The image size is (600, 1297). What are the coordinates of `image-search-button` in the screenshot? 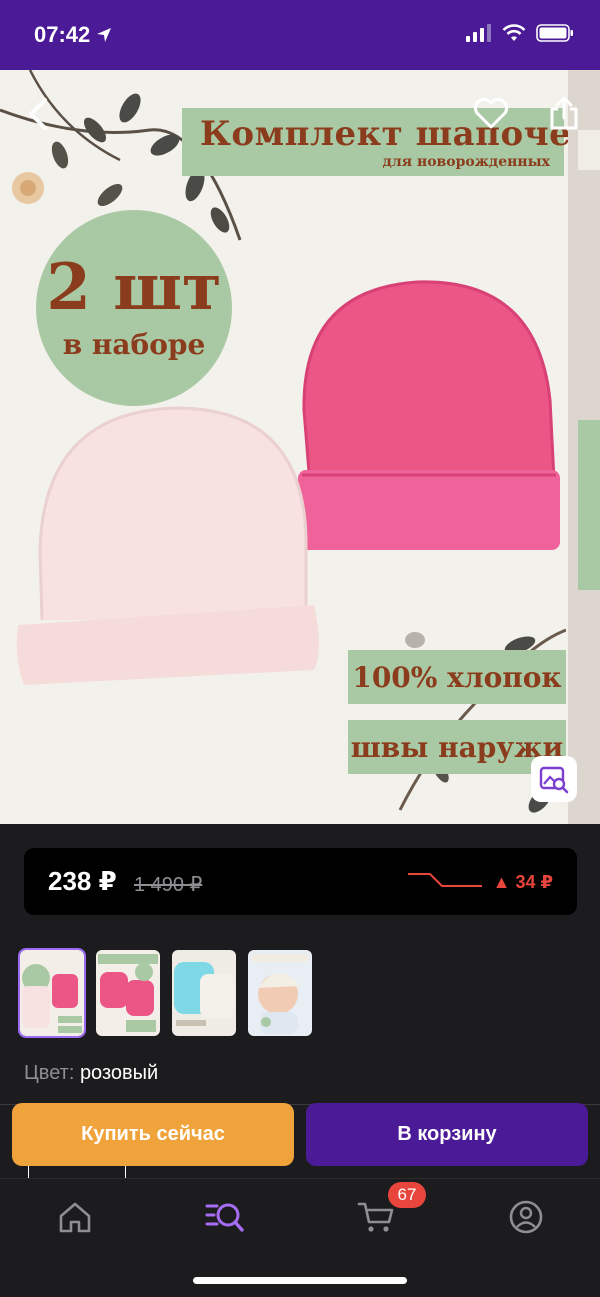 It's located at (554, 779).